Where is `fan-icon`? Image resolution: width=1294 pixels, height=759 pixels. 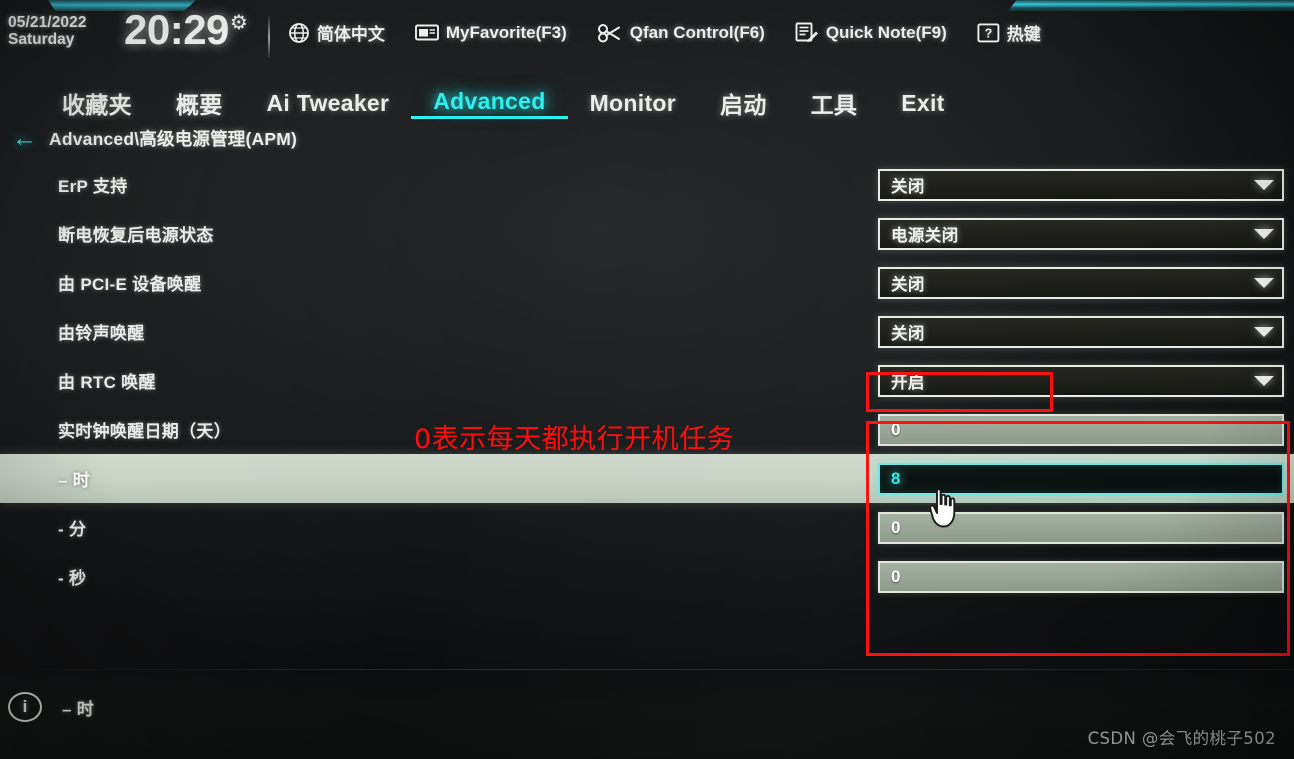 fan-icon is located at coordinates (610, 33).